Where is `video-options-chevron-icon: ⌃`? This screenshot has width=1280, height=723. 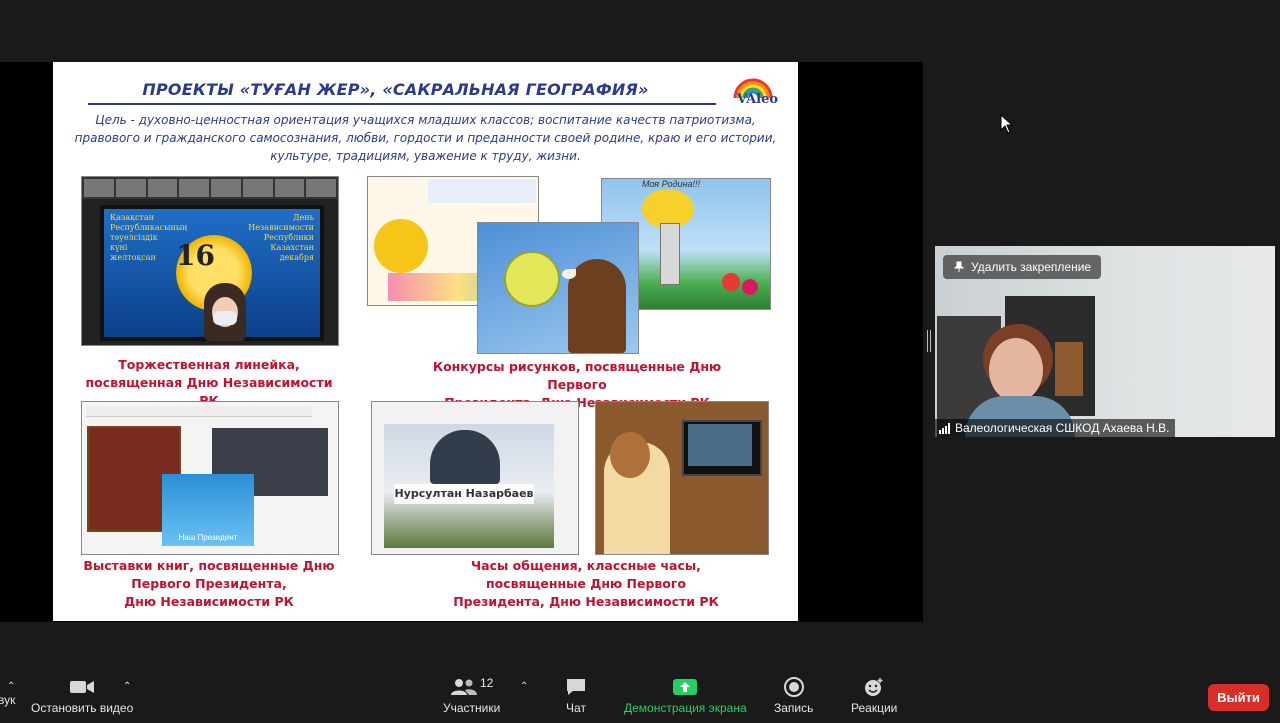
video-options-chevron-icon: ⌃ is located at coordinates (127, 686).